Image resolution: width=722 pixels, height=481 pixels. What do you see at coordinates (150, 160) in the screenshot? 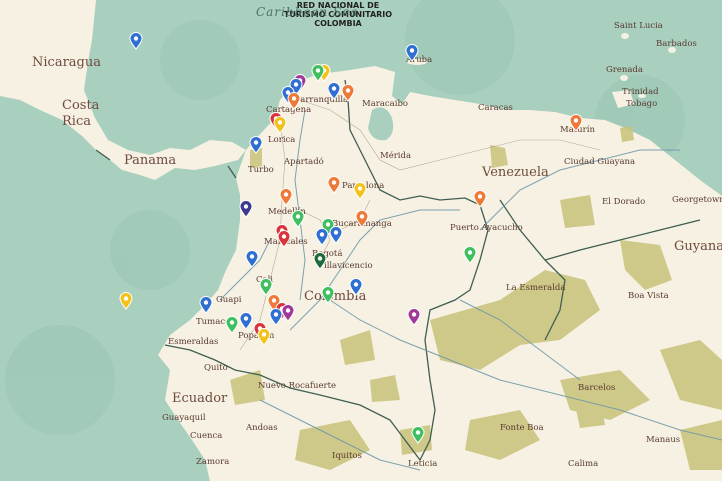
I see `label-panama: Panama` at bounding box center [150, 160].